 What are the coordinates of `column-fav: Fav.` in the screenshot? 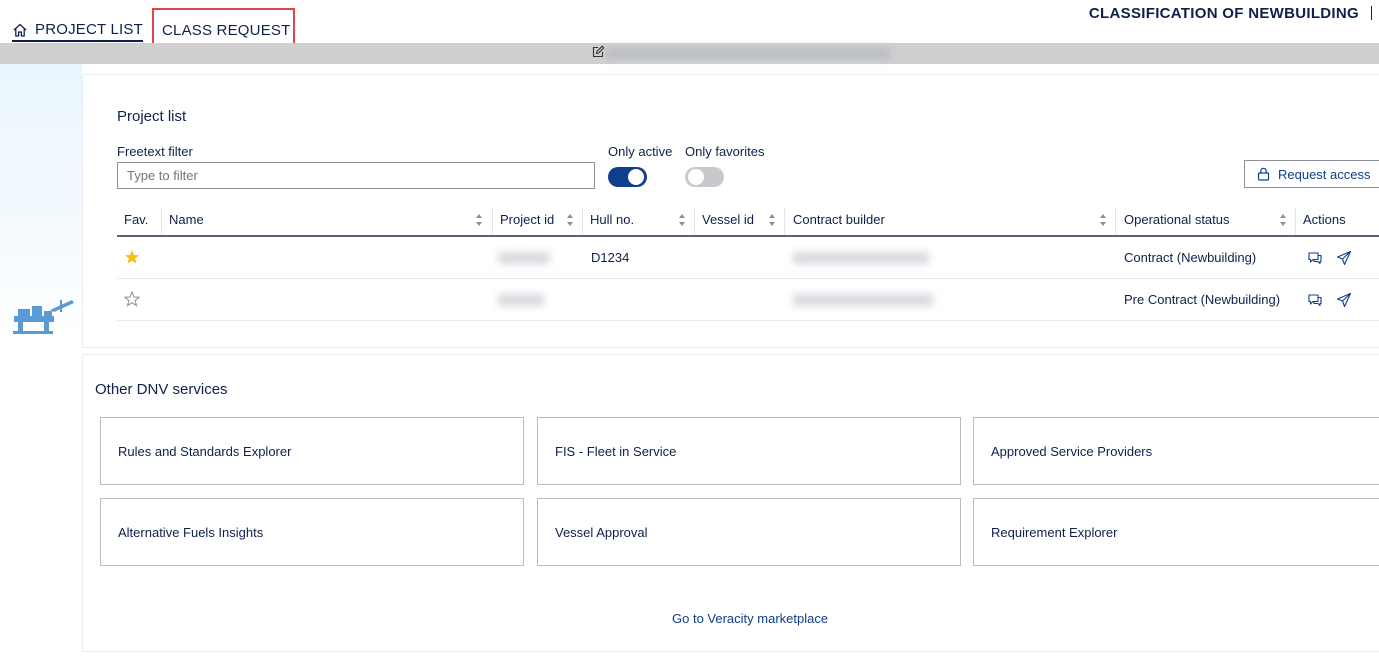 It's located at (136, 219).